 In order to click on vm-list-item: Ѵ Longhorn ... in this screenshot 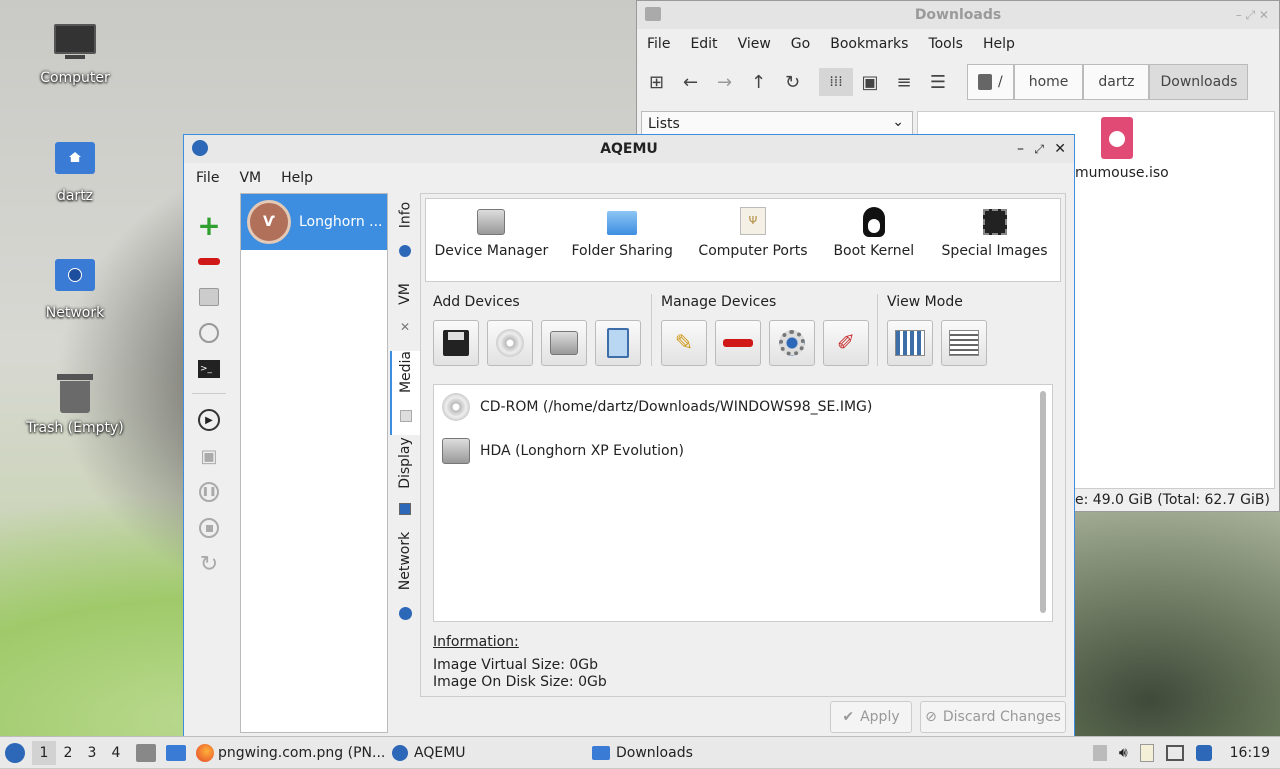, I will do `click(314, 222)`.